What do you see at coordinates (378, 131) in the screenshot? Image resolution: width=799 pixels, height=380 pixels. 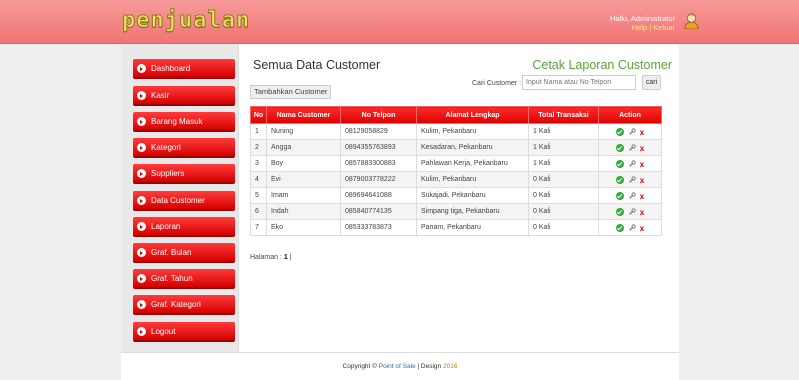 I see `cell-telpon: 08129058829` at bounding box center [378, 131].